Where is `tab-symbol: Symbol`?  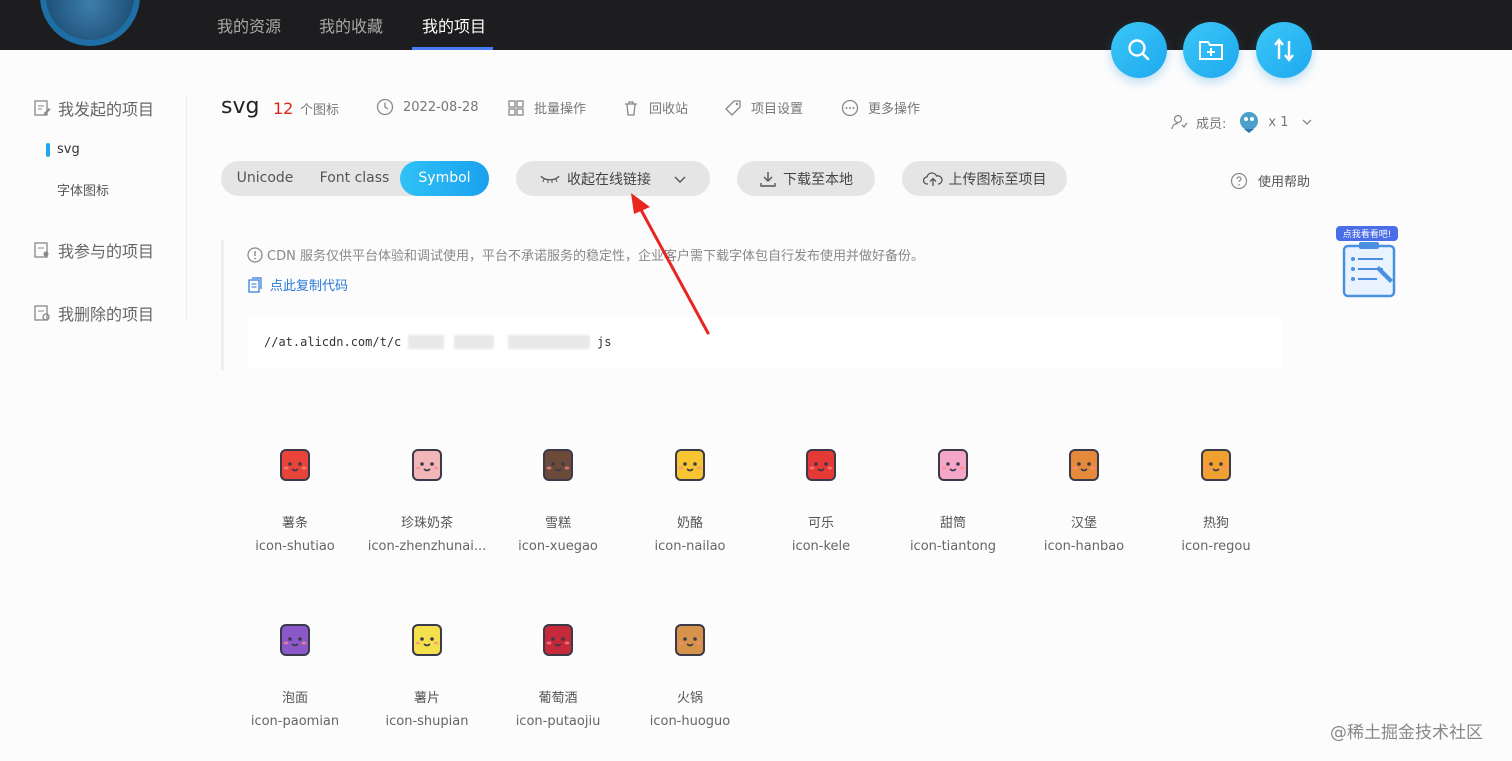
tab-symbol: Symbol is located at coordinates (444, 178).